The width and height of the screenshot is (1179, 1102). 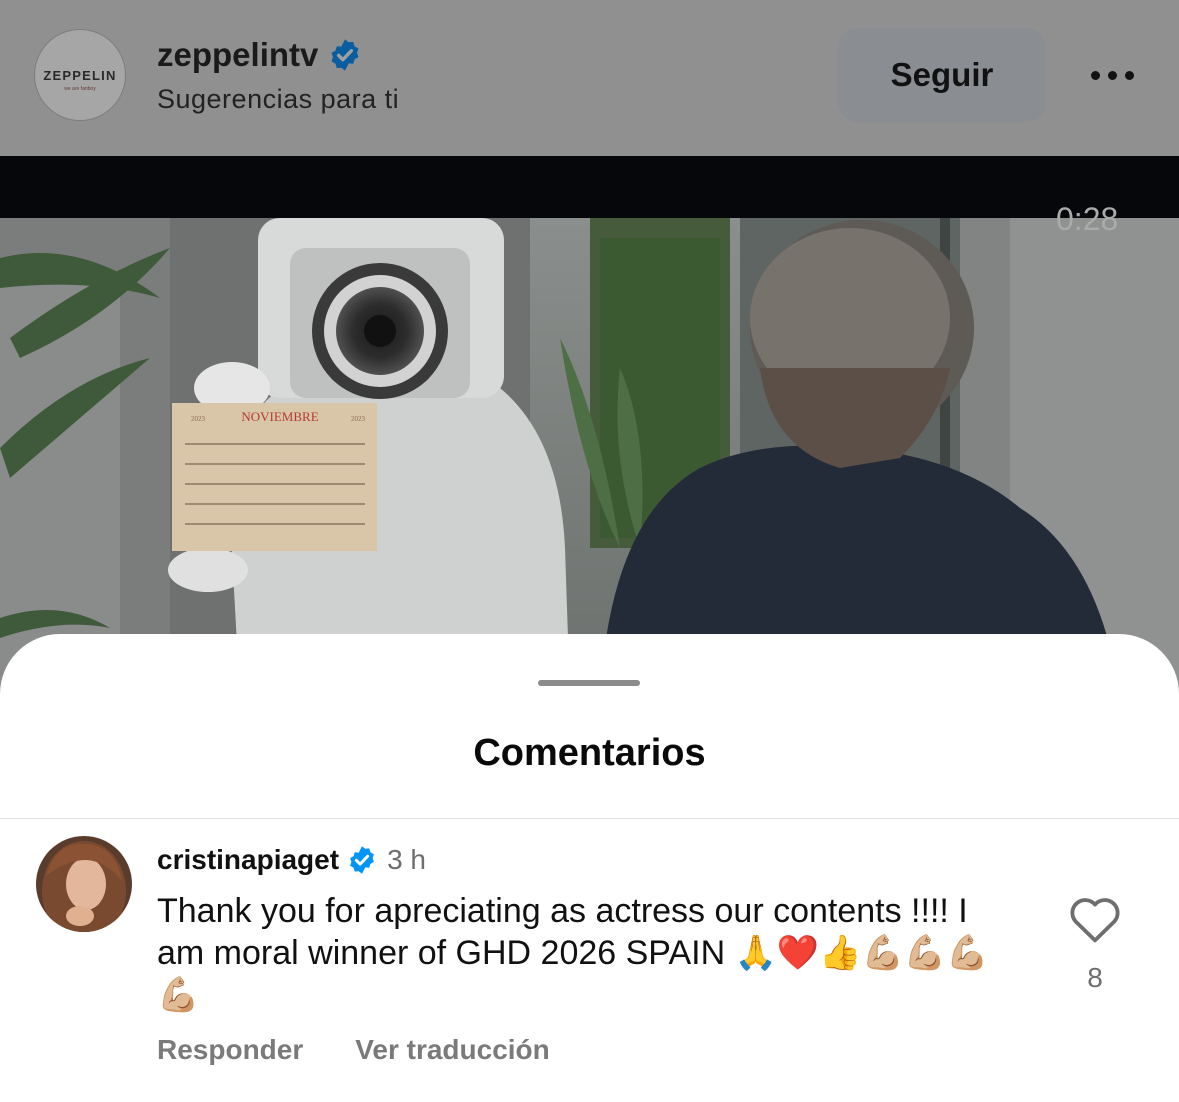 What do you see at coordinates (230, 1050) in the screenshot?
I see `reply-button: Responder` at bounding box center [230, 1050].